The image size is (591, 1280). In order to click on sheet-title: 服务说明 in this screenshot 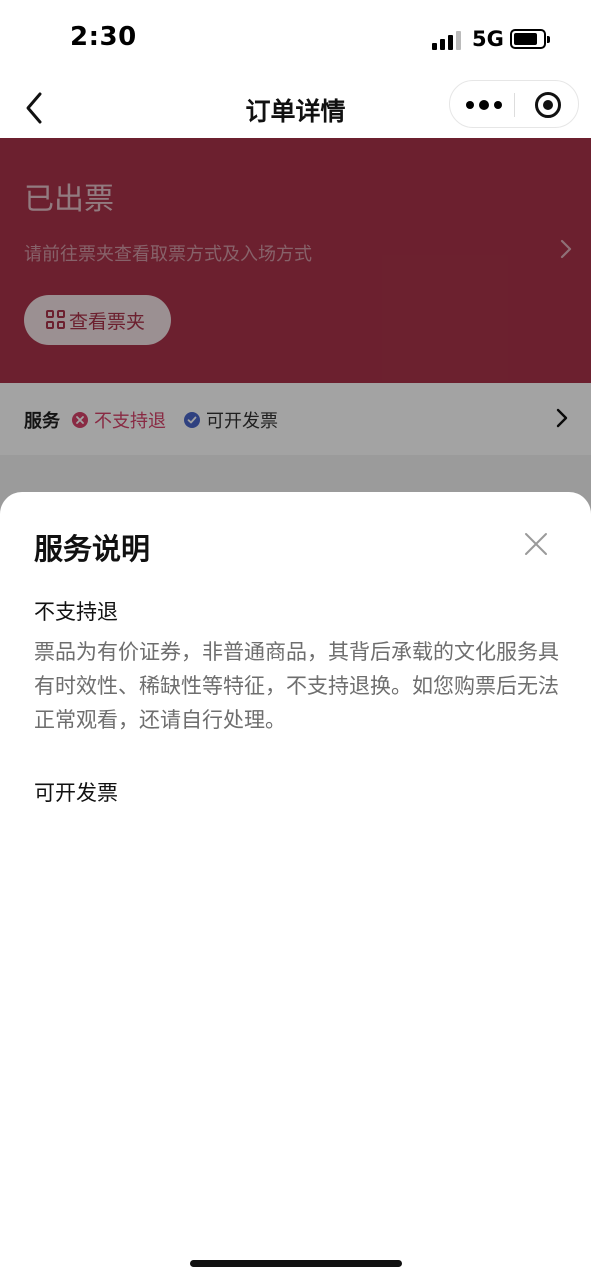, I will do `click(92, 549)`.